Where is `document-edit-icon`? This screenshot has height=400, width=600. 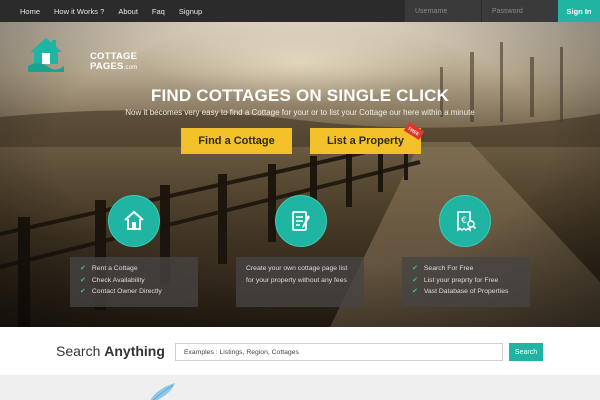
document-edit-icon is located at coordinates (301, 221).